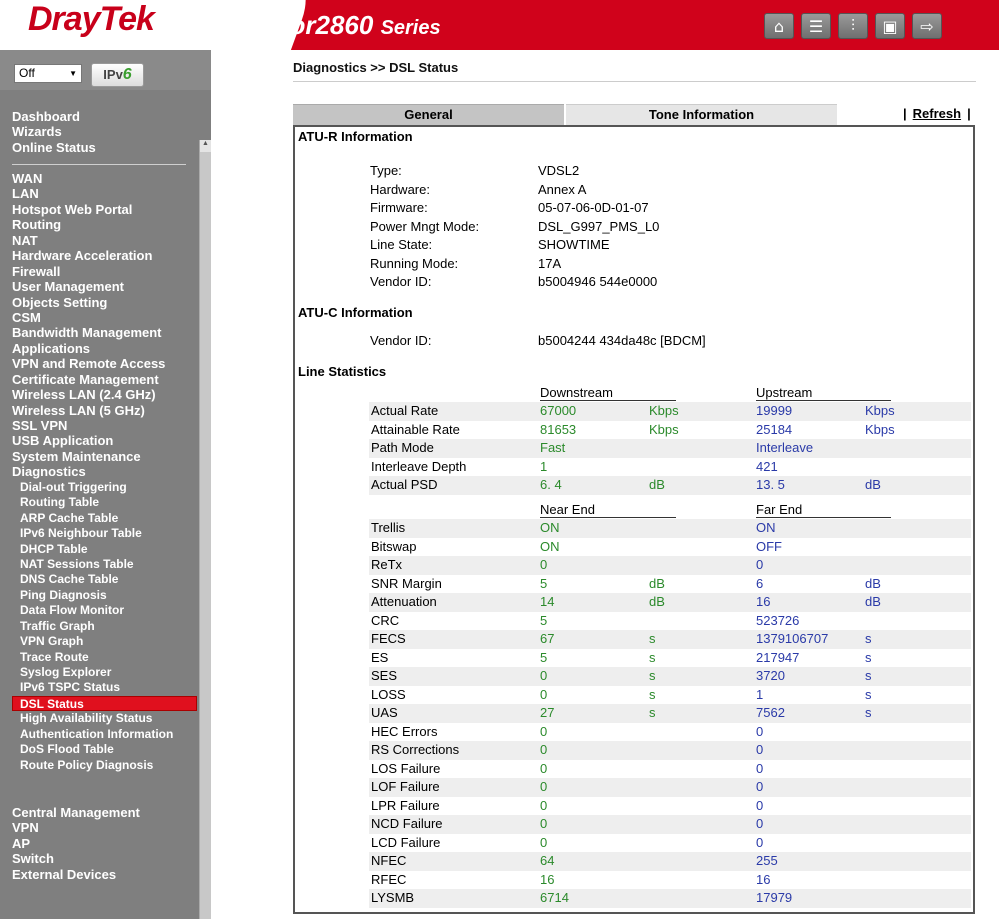  Describe the element at coordinates (406, 583) in the screenshot. I see `stat-label: SNR Margin` at that location.